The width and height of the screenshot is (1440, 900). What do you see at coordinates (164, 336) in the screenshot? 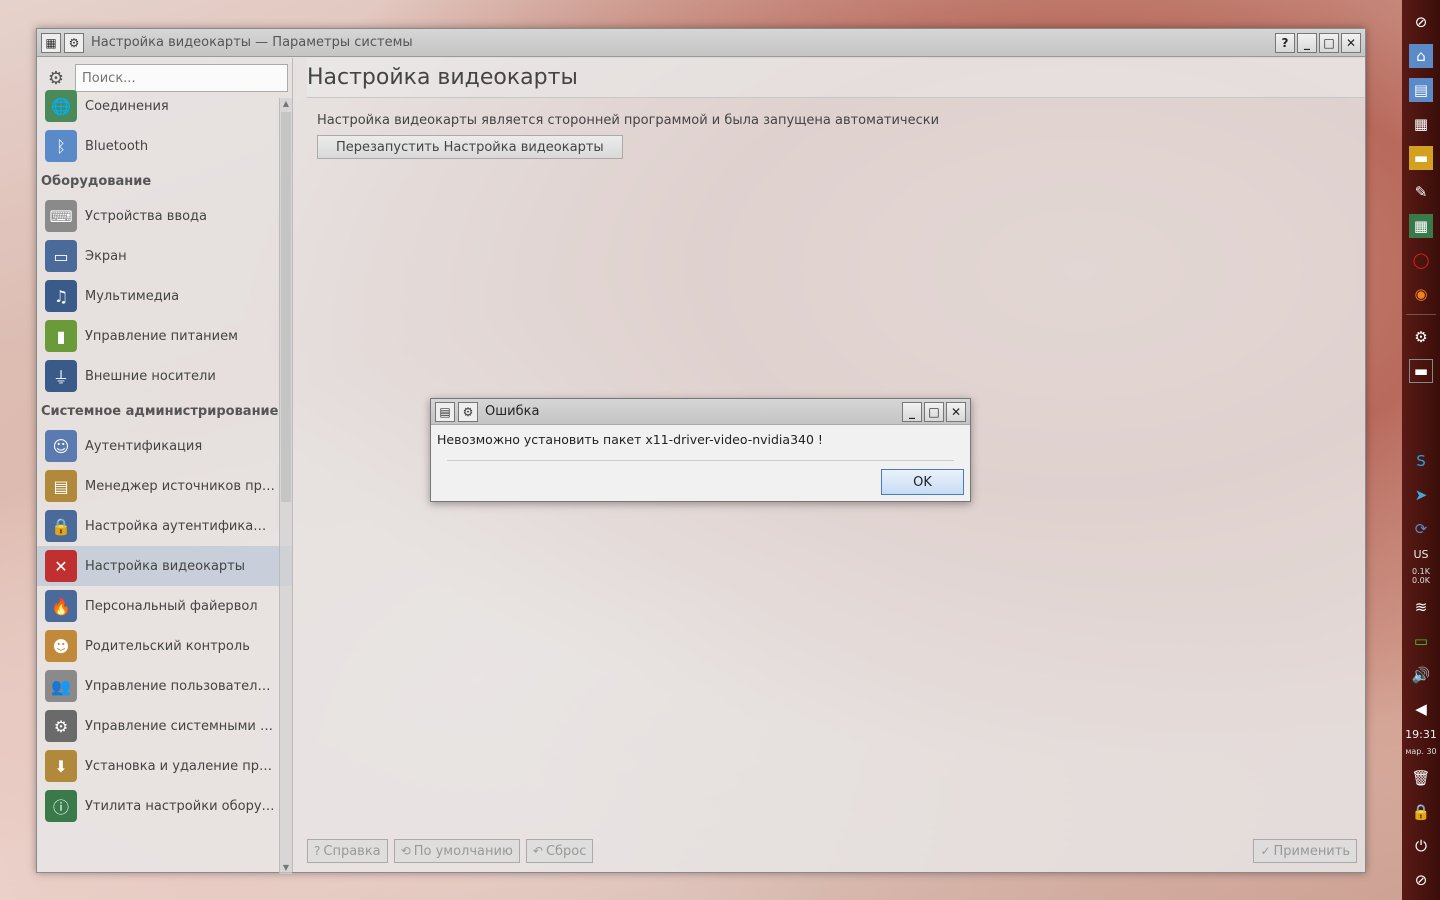
I see `sidebar-item-power: ▮ Управление питанием` at bounding box center [164, 336].